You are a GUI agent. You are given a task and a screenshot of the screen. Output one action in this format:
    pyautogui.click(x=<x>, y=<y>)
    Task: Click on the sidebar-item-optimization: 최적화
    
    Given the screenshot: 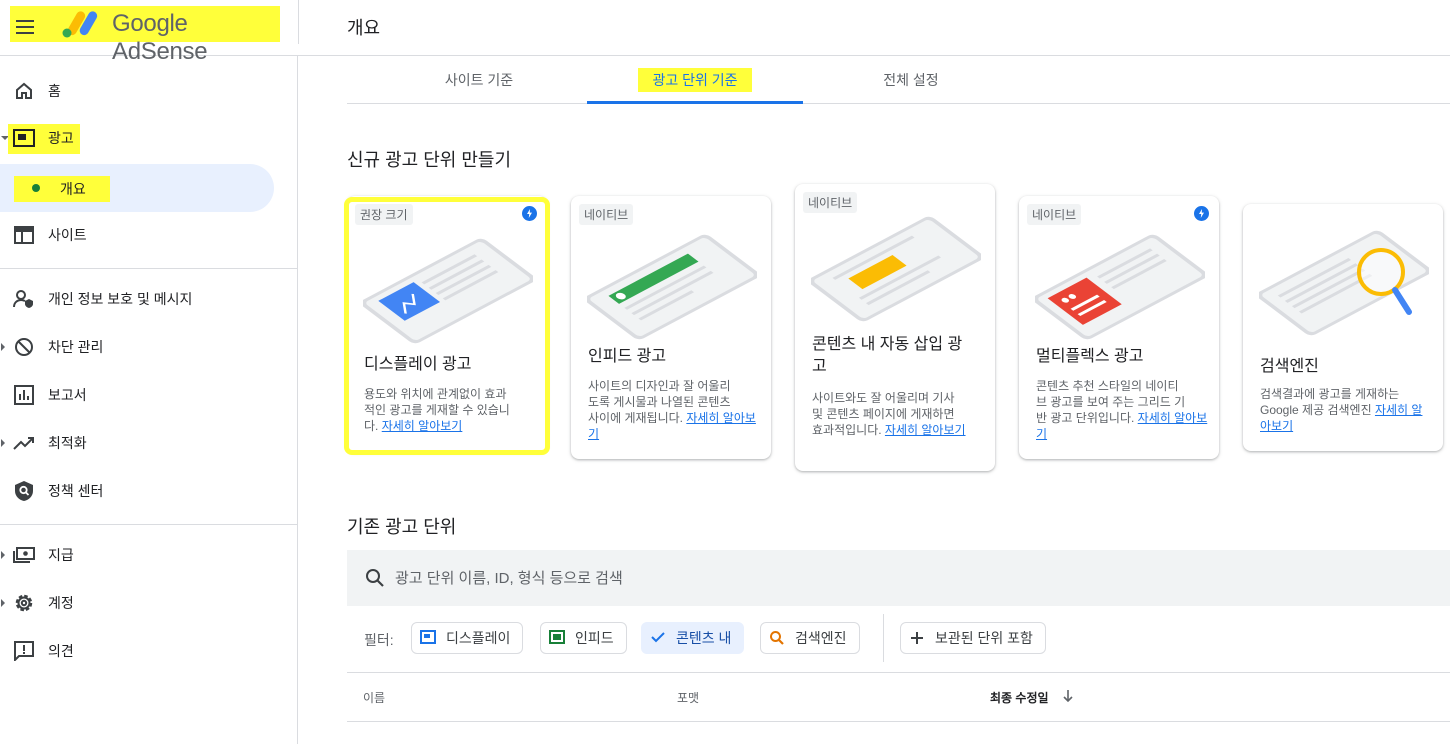 What is the action you would take?
    pyautogui.click(x=149, y=443)
    